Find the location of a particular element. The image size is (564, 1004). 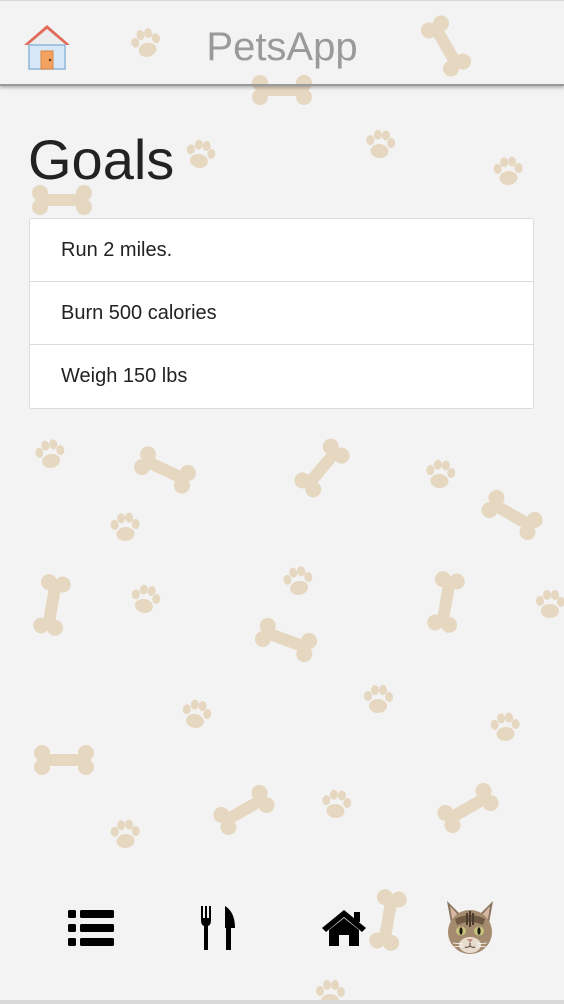

goal-item: Burn 500 calories is located at coordinates (281, 313).